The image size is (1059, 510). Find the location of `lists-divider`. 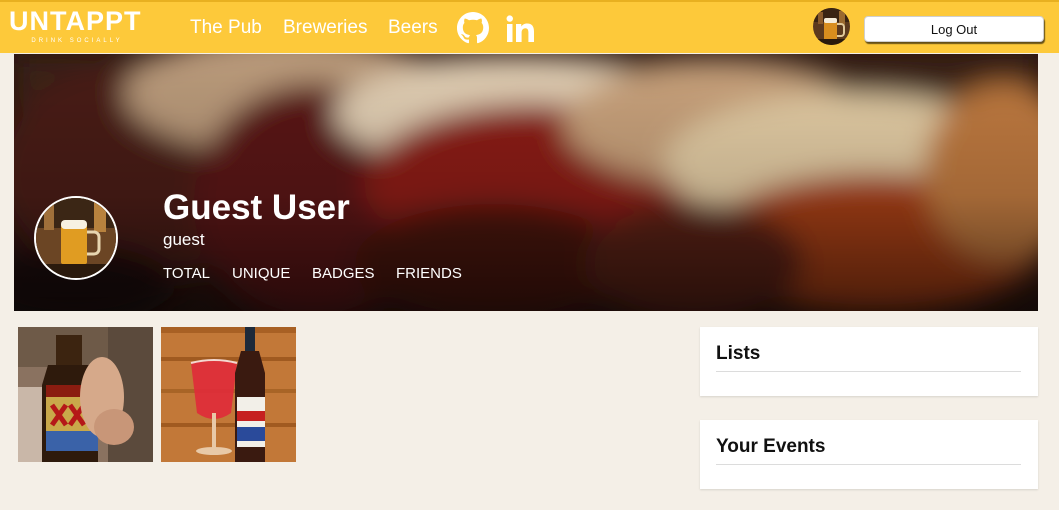

lists-divider is located at coordinates (868, 371).